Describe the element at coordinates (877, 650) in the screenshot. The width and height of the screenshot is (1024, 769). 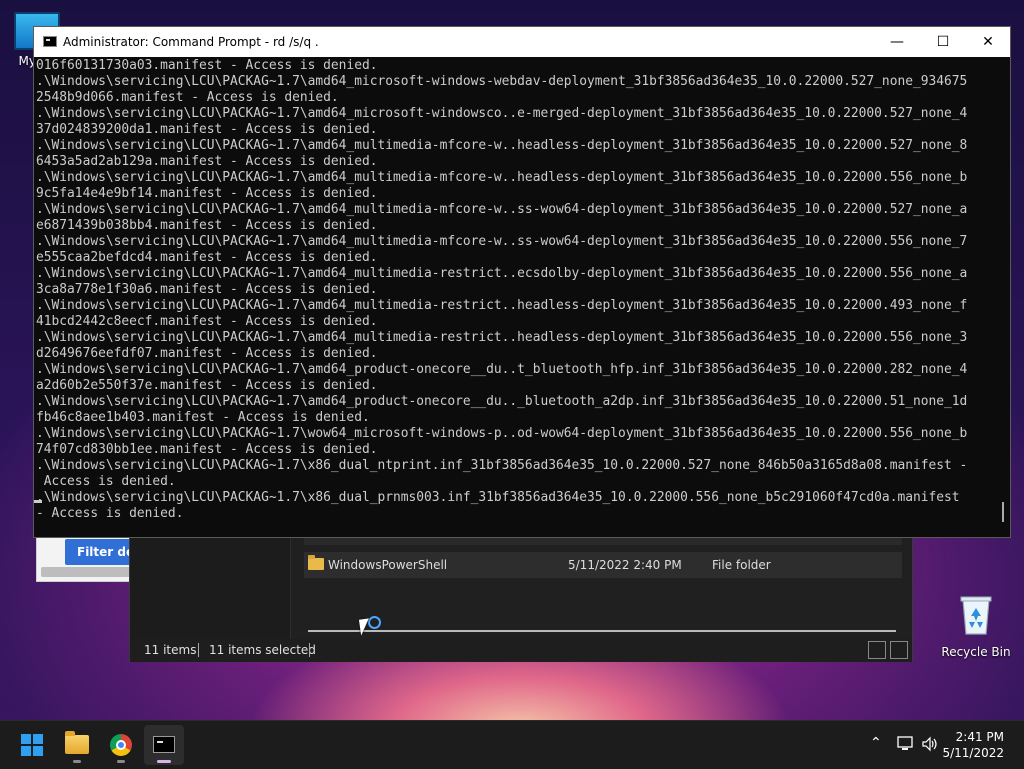
I see `details-view-icon` at that location.